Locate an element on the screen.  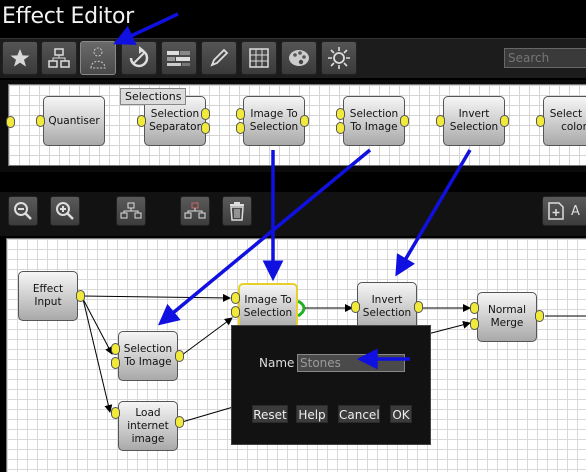
palette-node-select-by-color: Select by color is located at coordinates (564, 121).